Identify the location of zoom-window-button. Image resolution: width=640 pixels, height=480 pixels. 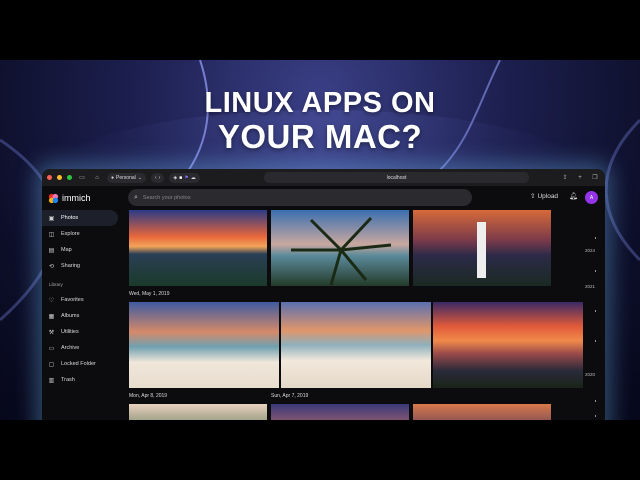
(69, 177).